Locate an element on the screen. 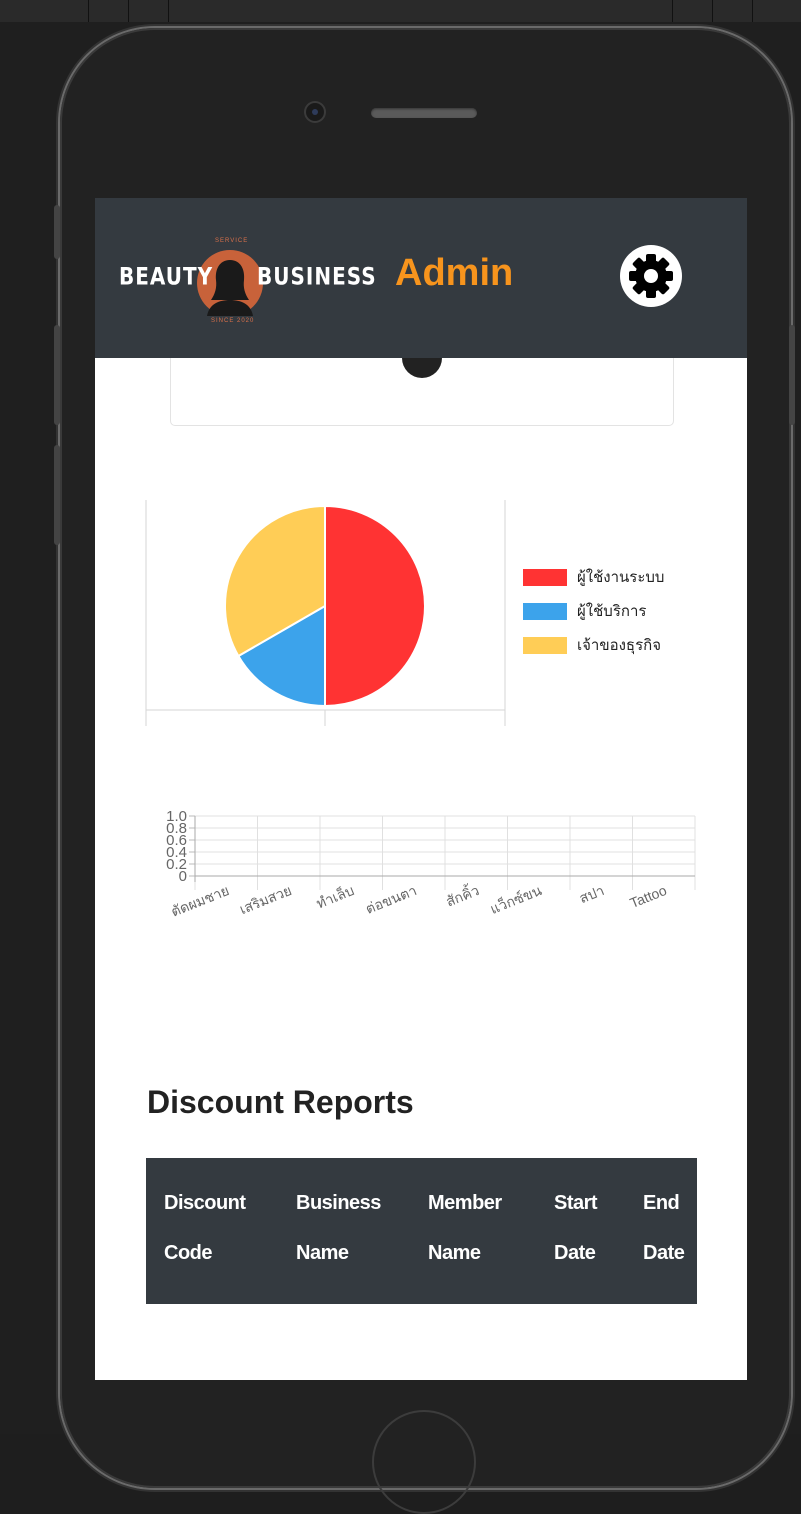  phone-camera is located at coordinates (315, 112).